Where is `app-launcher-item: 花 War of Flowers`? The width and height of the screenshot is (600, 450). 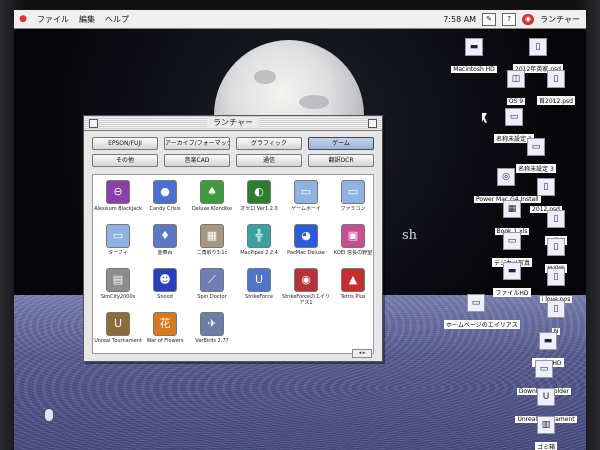
app-launcher-item: 花 War of Flowers is located at coordinates (165, 331).